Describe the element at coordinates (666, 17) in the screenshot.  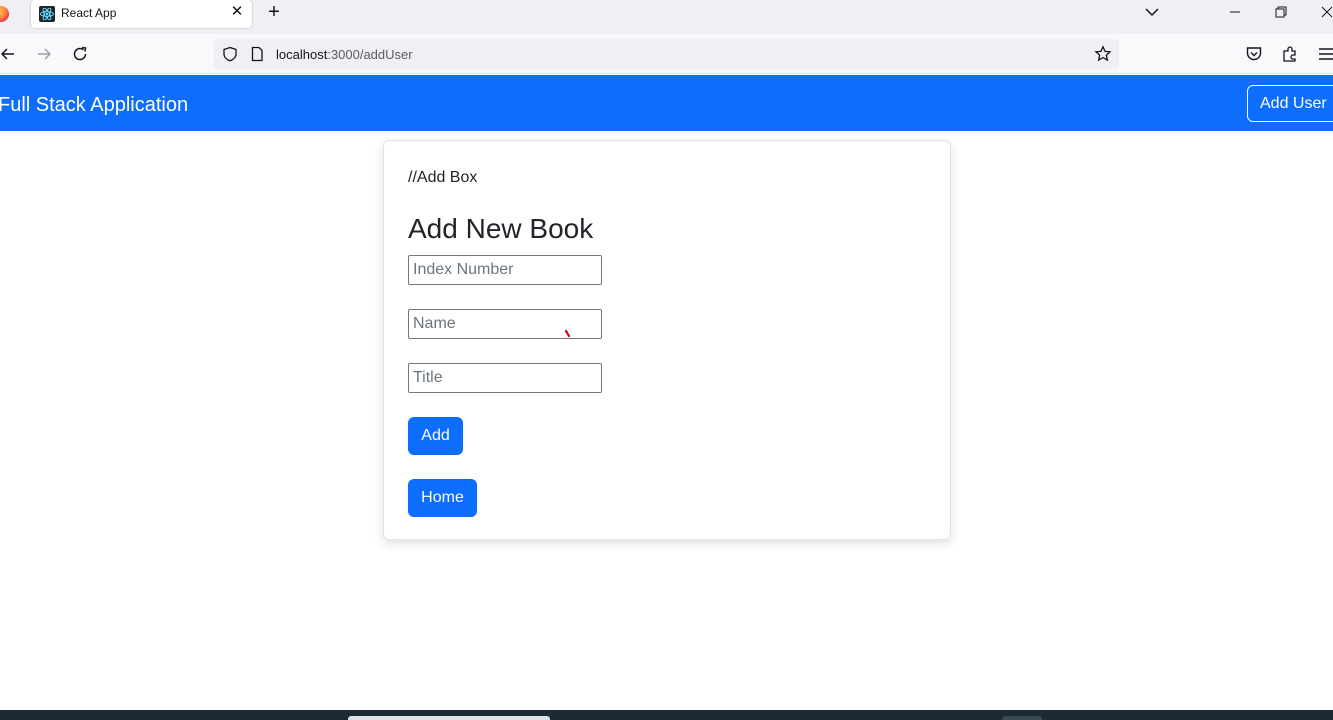
I see `browser-tab-bar: React App ✕ +` at that location.